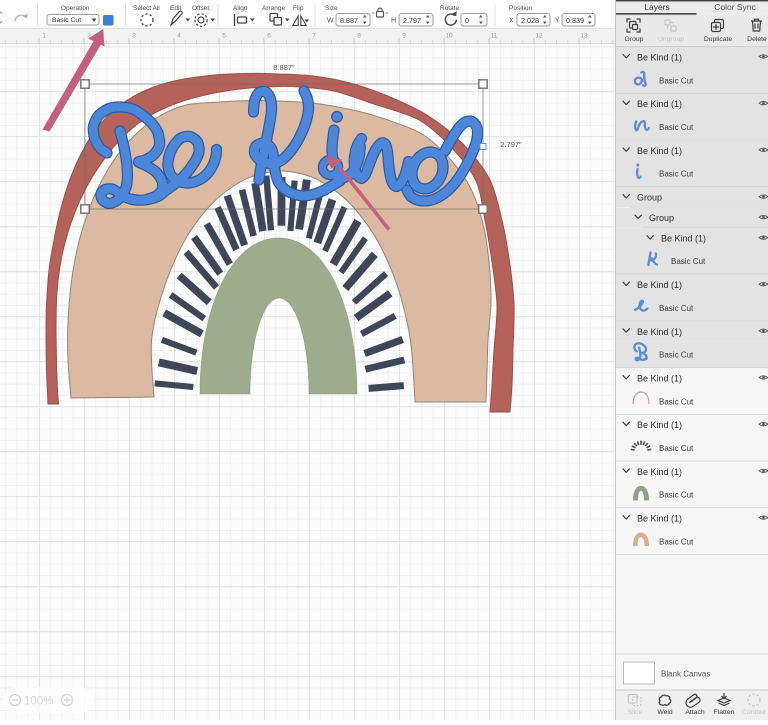 This screenshot has height=725, width=768. I want to click on svg-text: Delete, so click(757, 39).